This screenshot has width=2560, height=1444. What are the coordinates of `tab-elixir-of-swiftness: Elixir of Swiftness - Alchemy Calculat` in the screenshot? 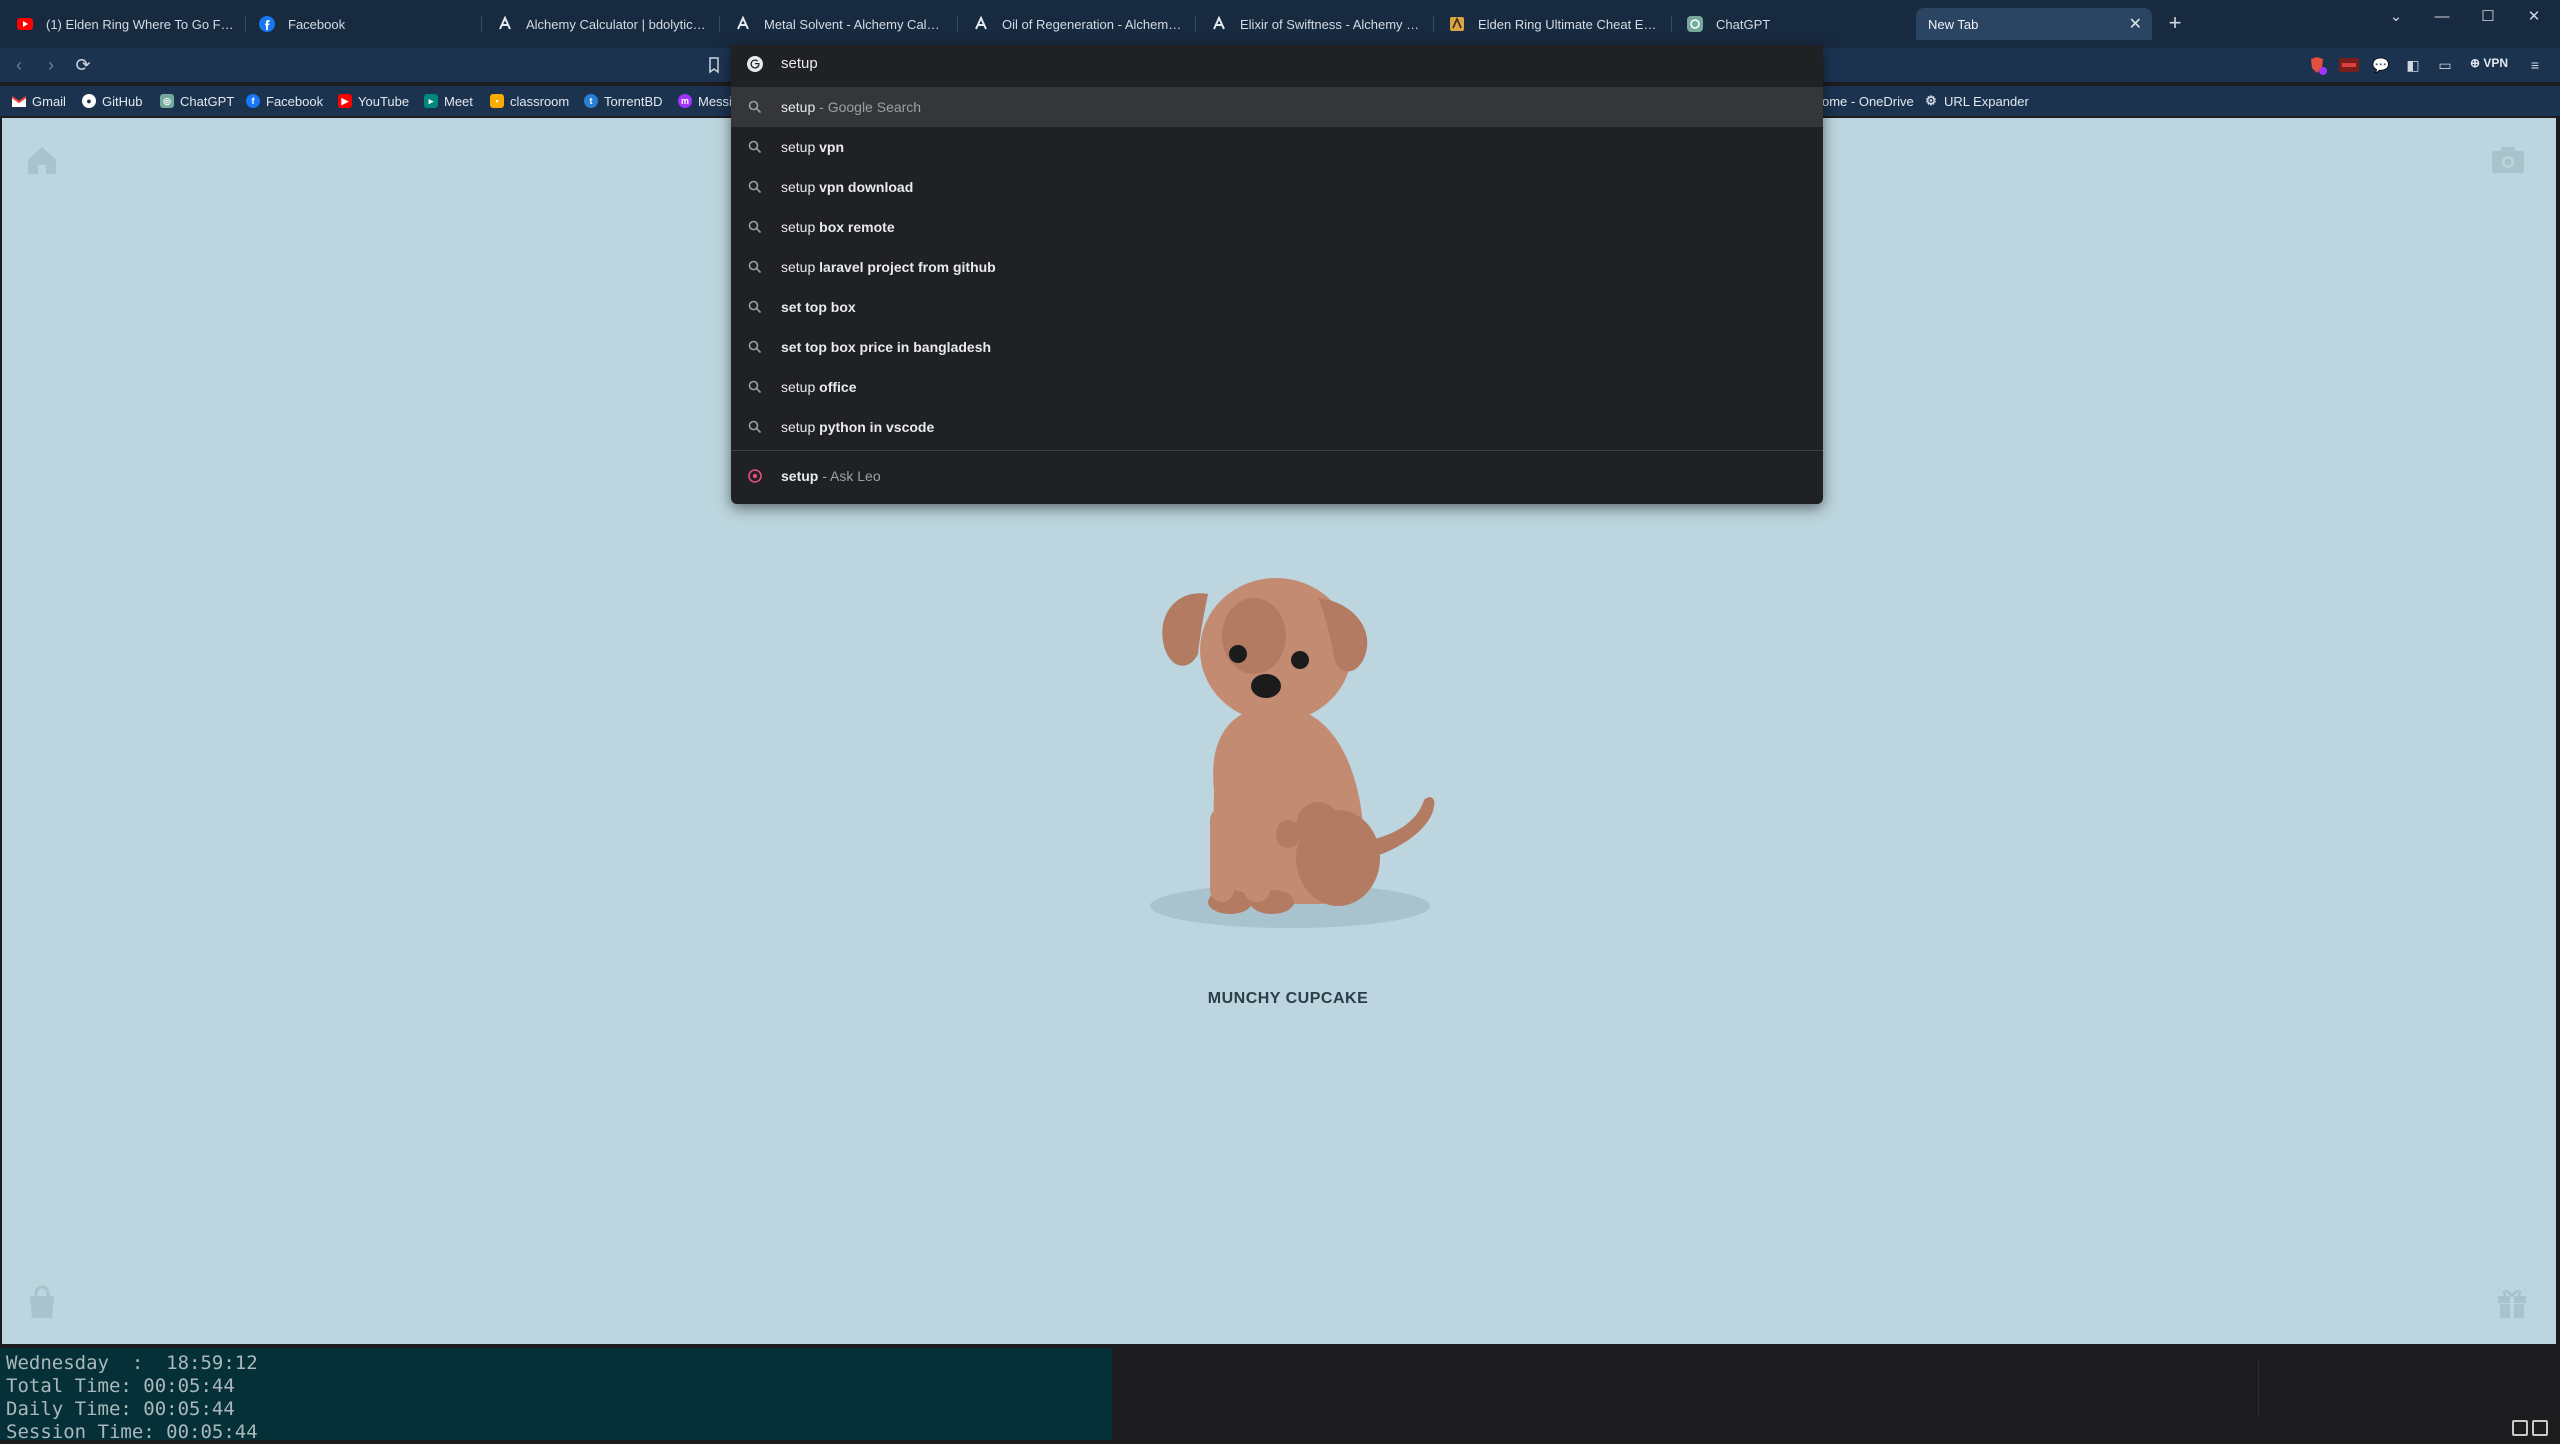 It's located at (1316, 24).